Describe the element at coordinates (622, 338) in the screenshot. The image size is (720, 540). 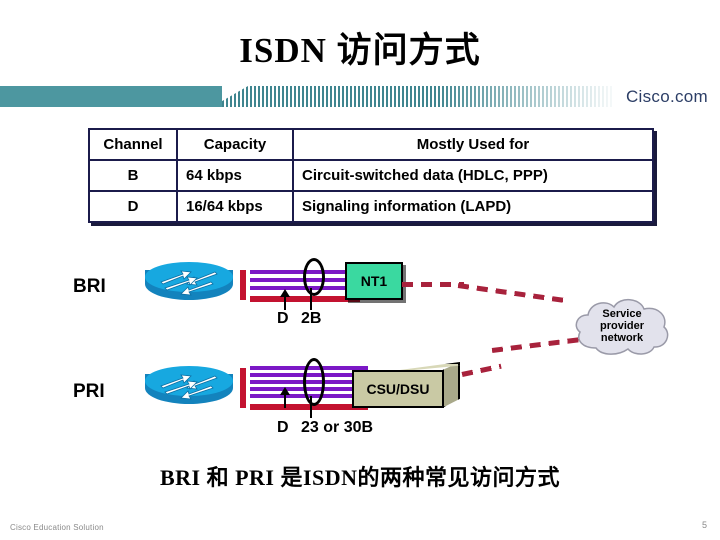
I see `cloud-label-line3: network` at that location.